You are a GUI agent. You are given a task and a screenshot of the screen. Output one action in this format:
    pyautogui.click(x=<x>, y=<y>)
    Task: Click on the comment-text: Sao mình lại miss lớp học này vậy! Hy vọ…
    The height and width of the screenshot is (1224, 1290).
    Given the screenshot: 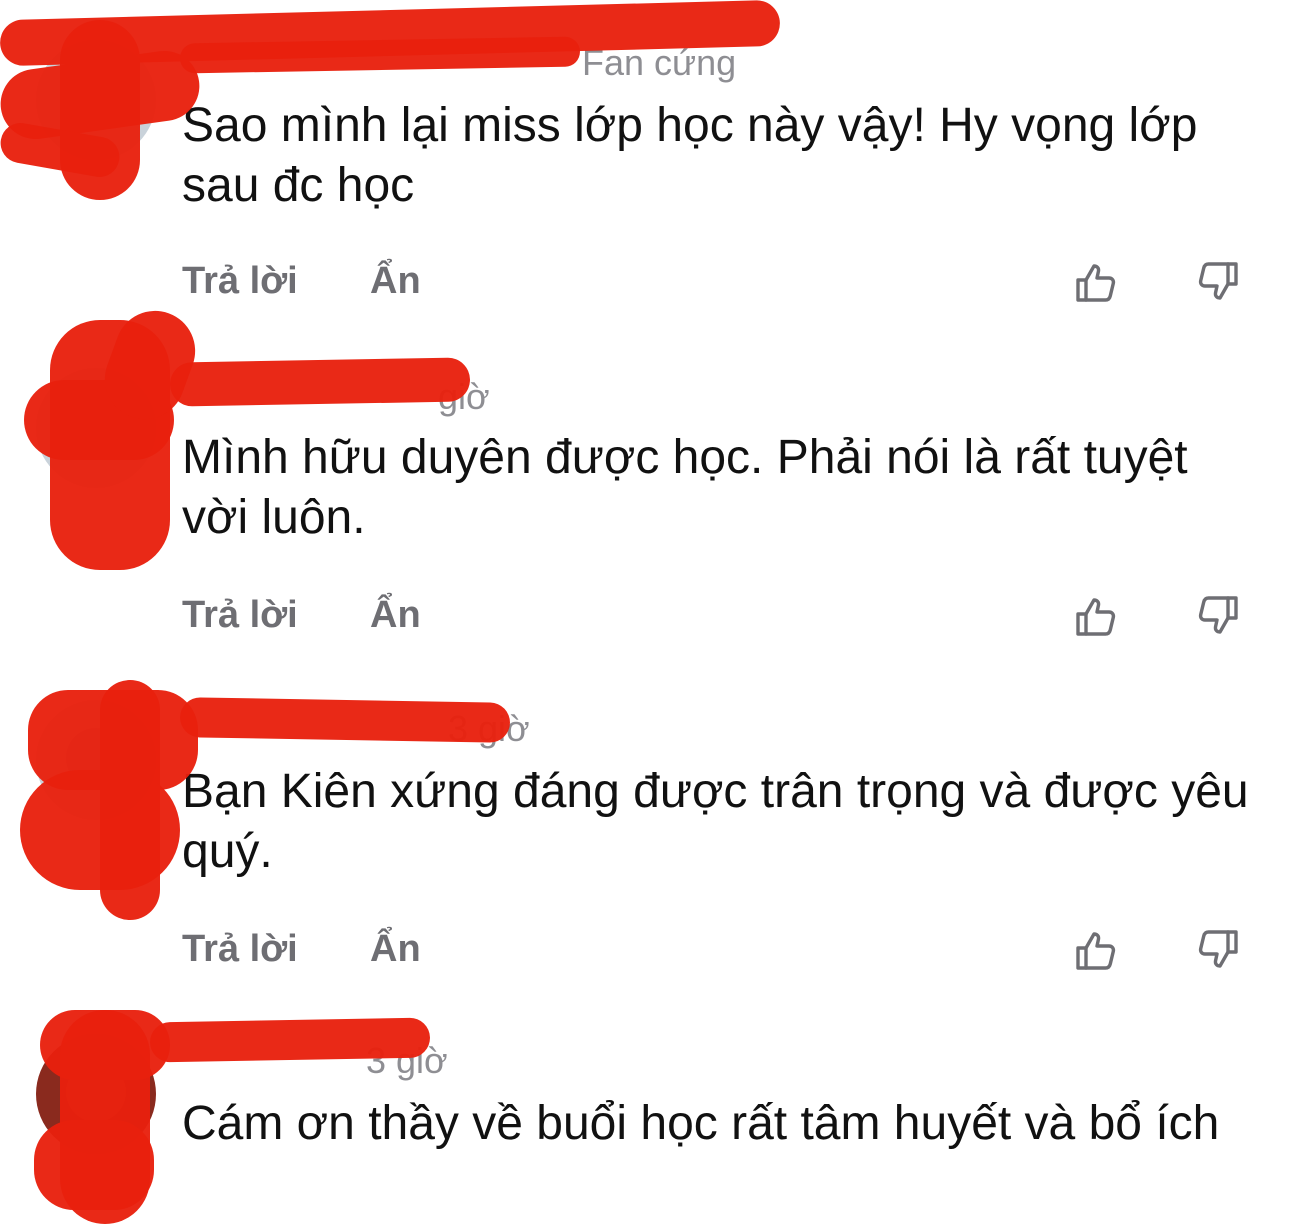 What is the action you would take?
    pyautogui.click(x=690, y=155)
    